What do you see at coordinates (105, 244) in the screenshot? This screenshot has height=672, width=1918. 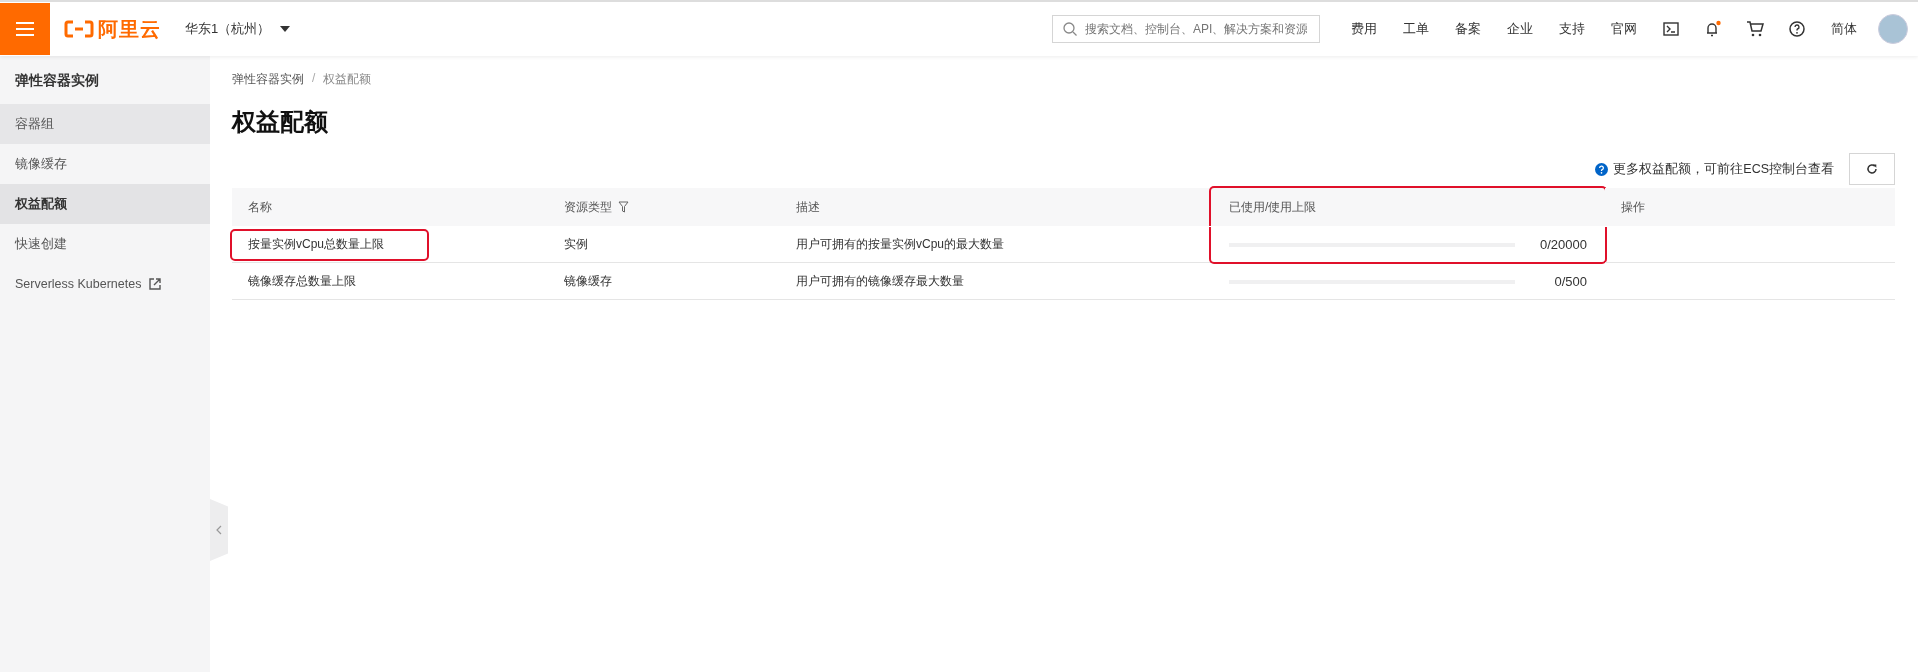 I see `sidebar-item: 快速创建` at bounding box center [105, 244].